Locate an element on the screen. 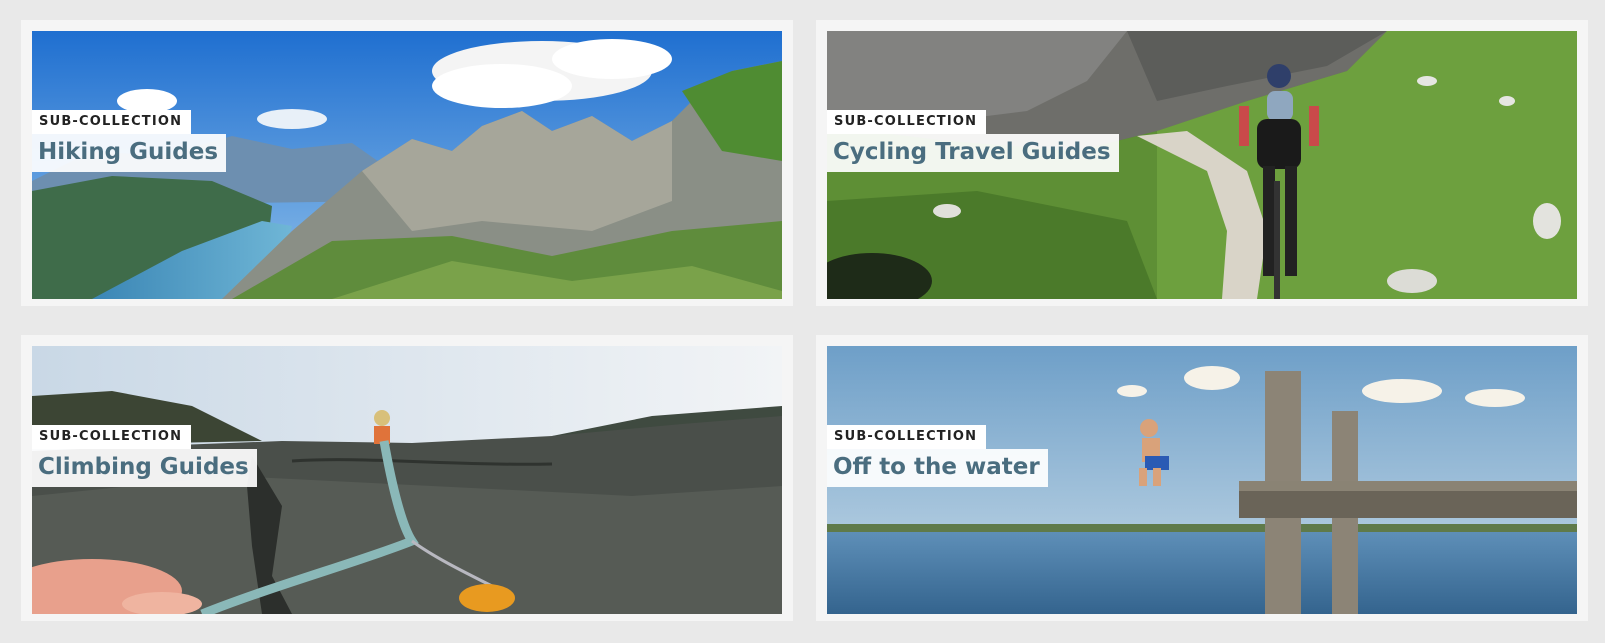 The width and height of the screenshot is (1605, 643). card-label: SUB-COLLECTION Hiking Guides is located at coordinates (129, 141).